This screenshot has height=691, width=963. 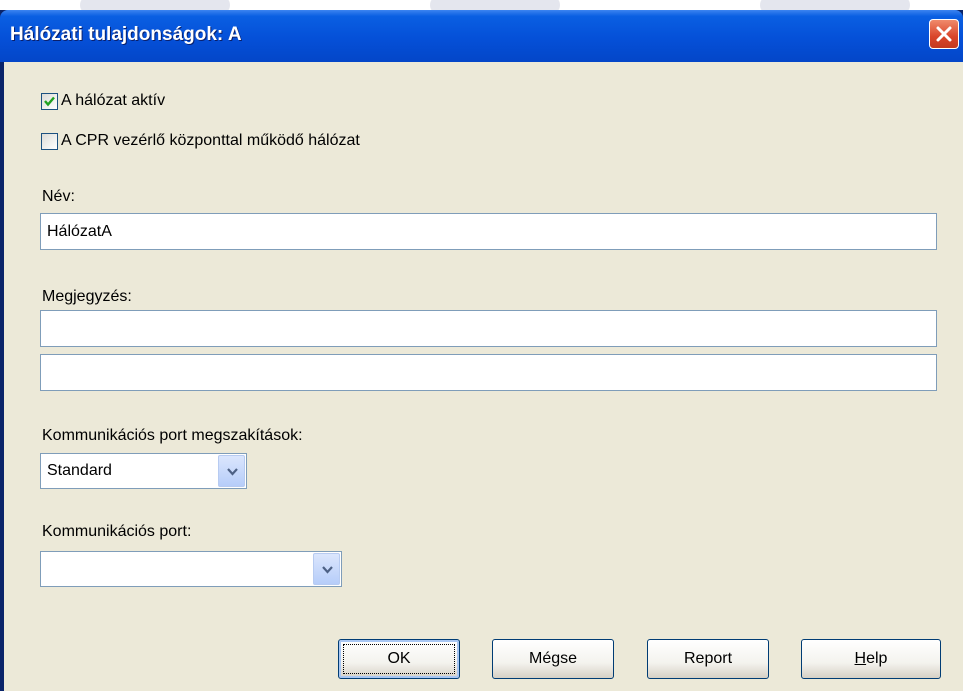 I want to click on close-icon, so click(x=944, y=34).